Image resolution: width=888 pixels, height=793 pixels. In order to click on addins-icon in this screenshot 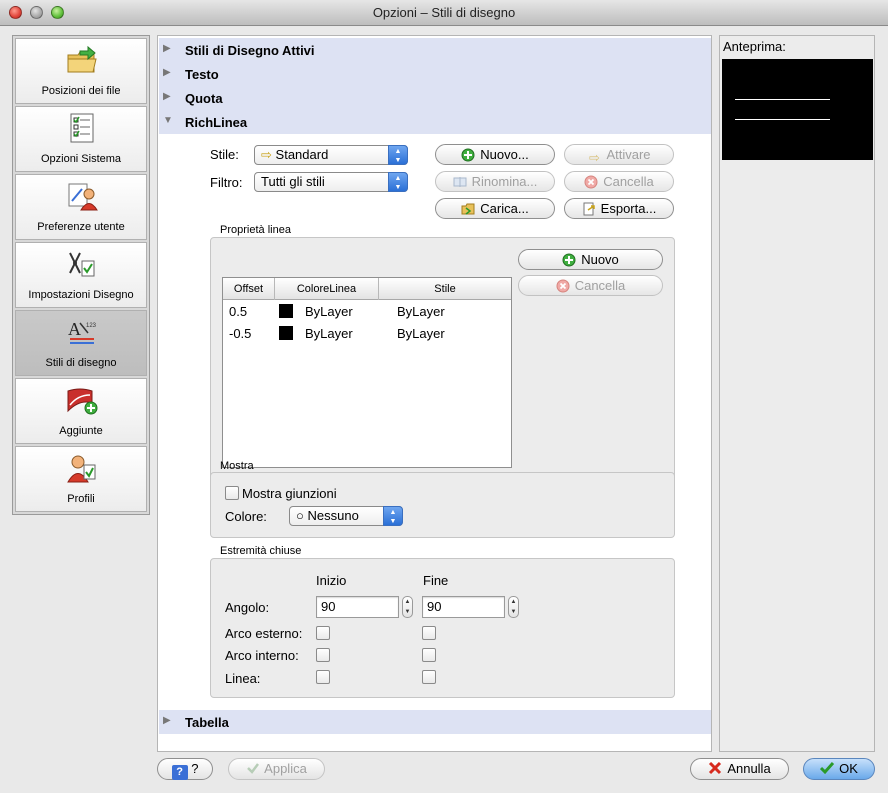, I will do `click(82, 401)`.